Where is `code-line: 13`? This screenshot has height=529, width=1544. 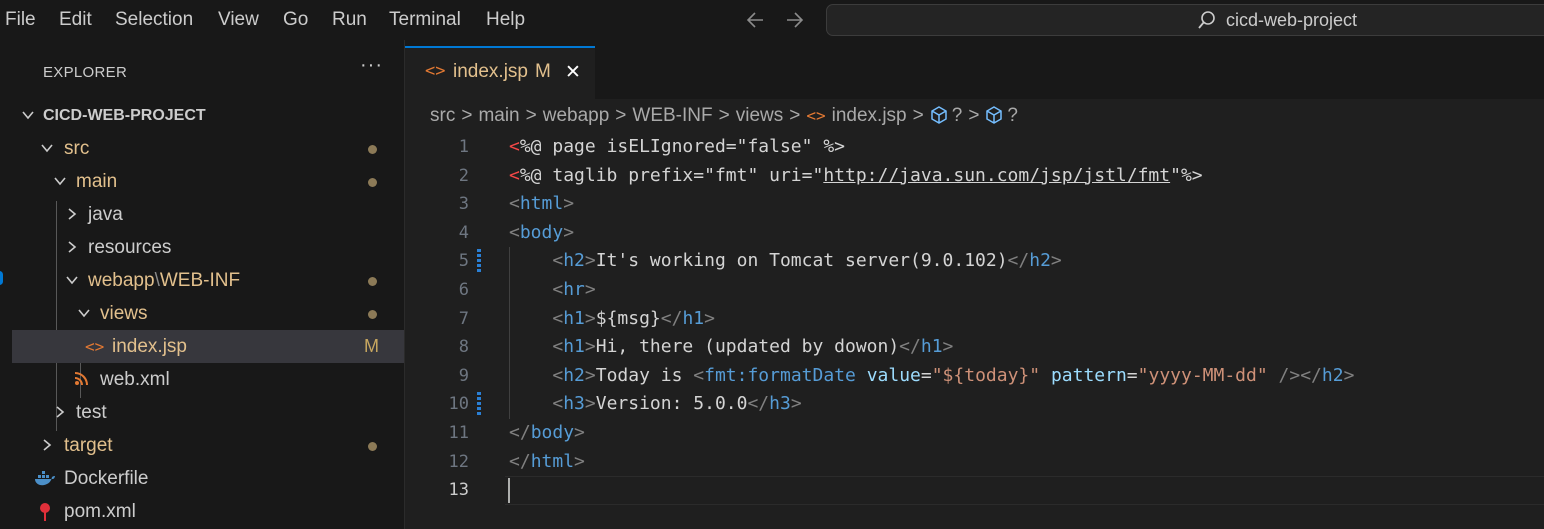 code-line: 13 is located at coordinates (974, 490).